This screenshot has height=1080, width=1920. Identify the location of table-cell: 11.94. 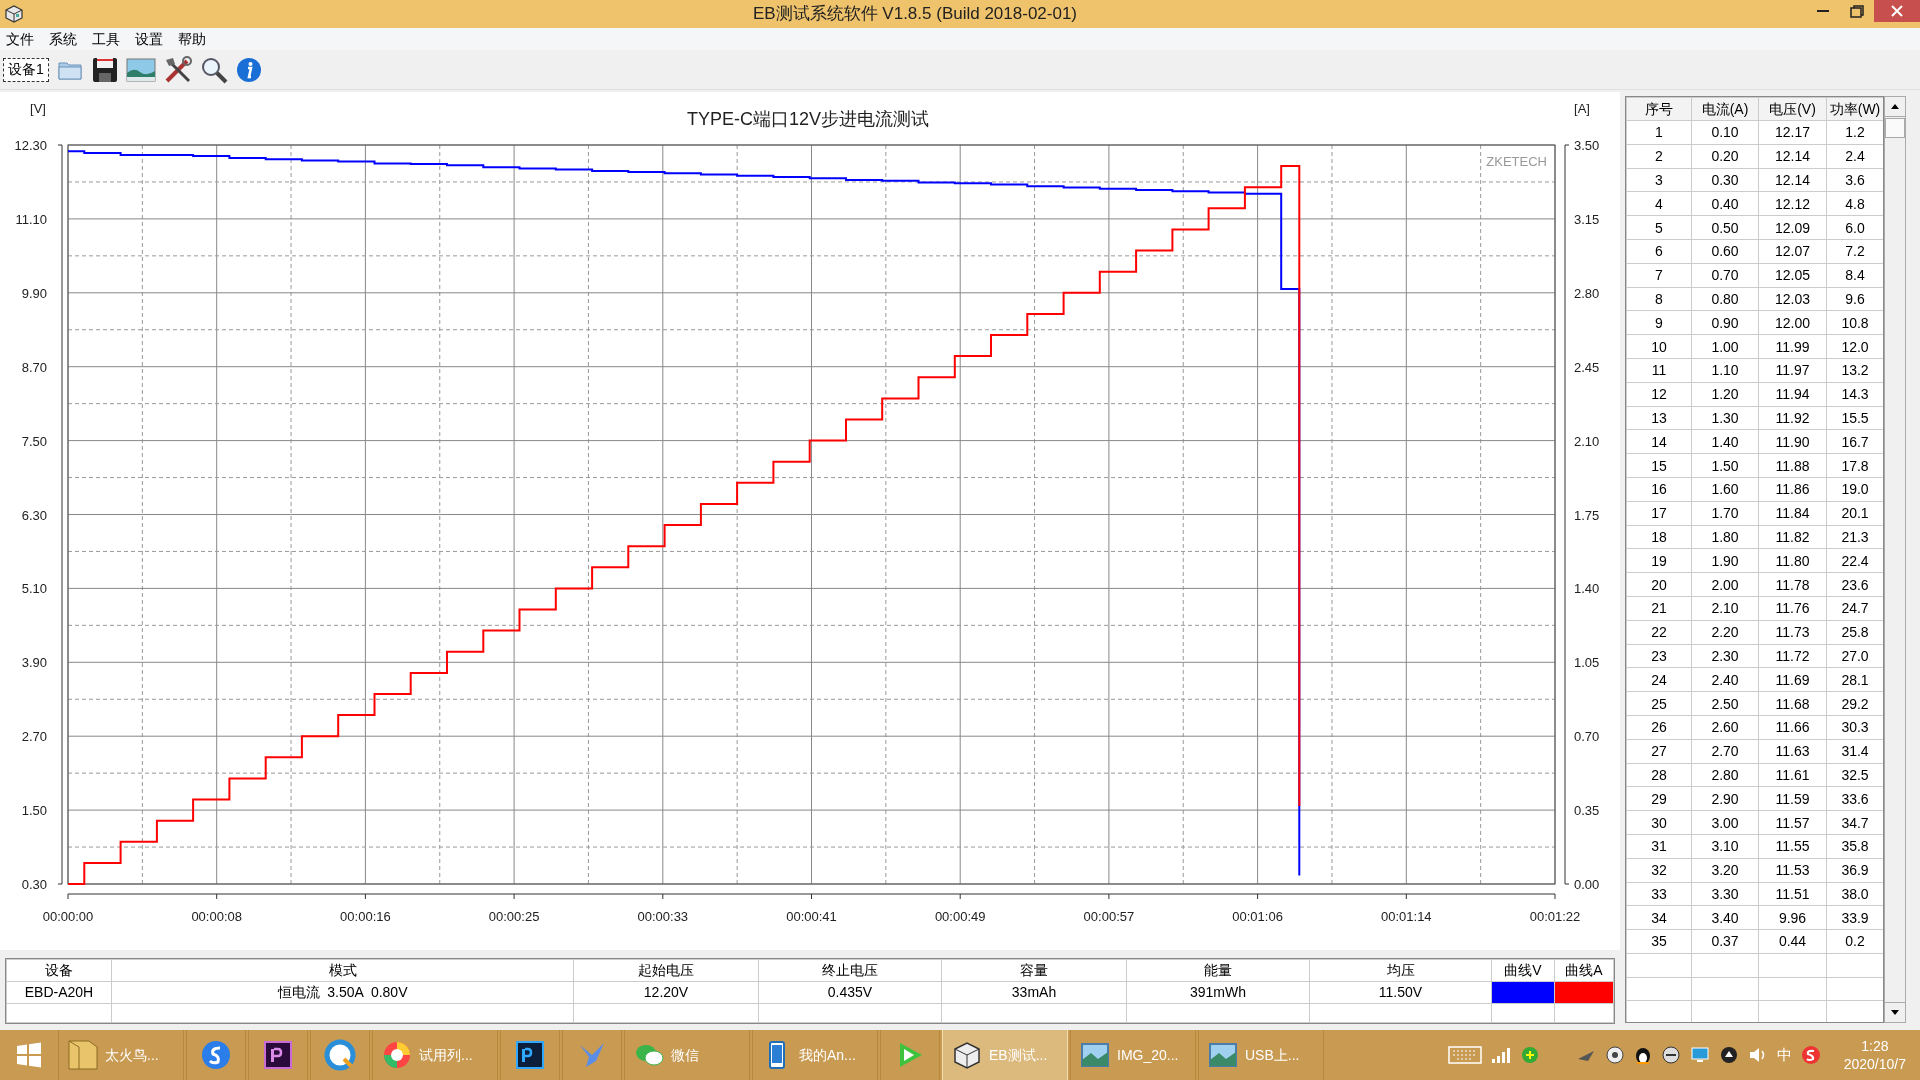
(1792, 394).